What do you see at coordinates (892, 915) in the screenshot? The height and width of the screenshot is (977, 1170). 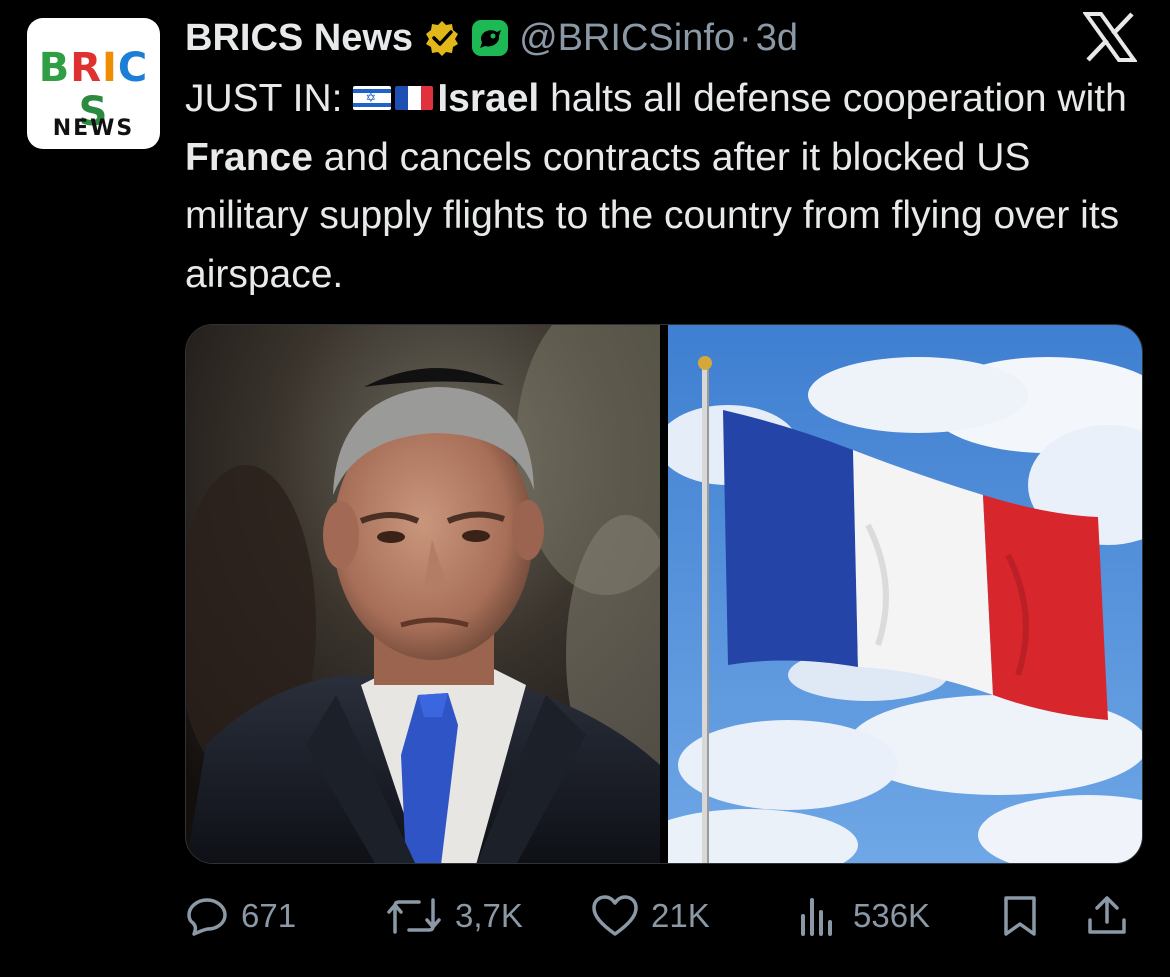 I see `views-count: 536K` at bounding box center [892, 915].